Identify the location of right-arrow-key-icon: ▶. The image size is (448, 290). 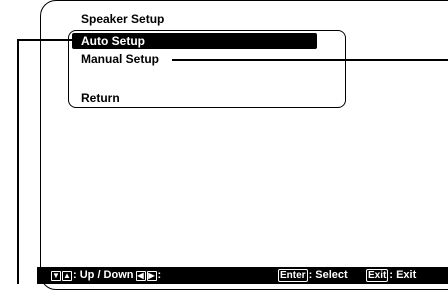
(151, 275).